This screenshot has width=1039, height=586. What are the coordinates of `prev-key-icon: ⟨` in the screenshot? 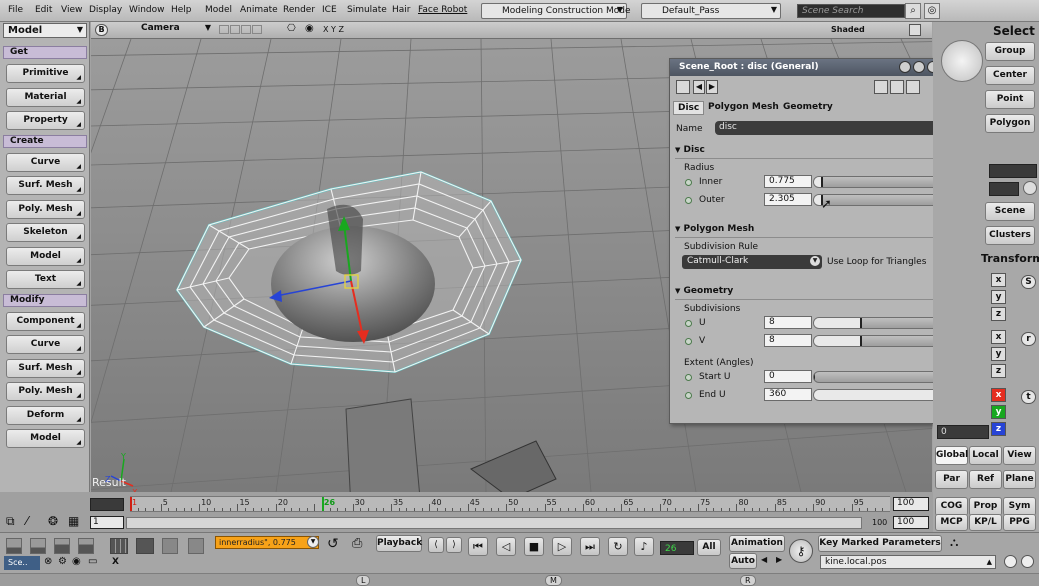 It's located at (436, 545).